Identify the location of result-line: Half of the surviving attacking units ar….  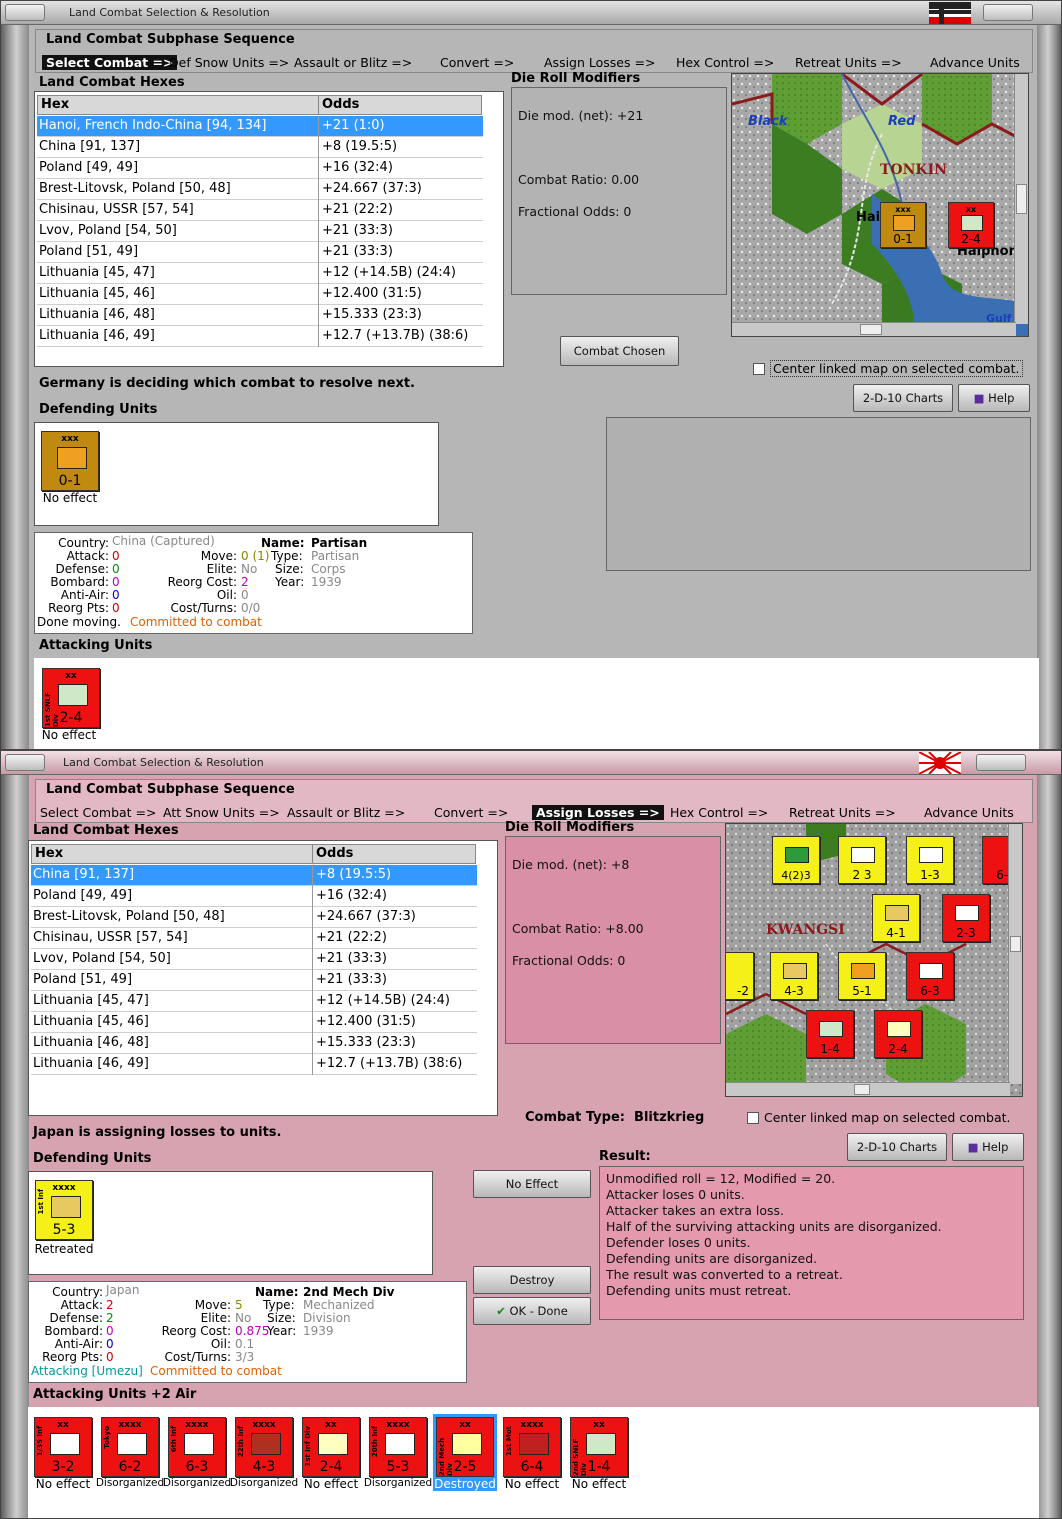
(774, 1226).